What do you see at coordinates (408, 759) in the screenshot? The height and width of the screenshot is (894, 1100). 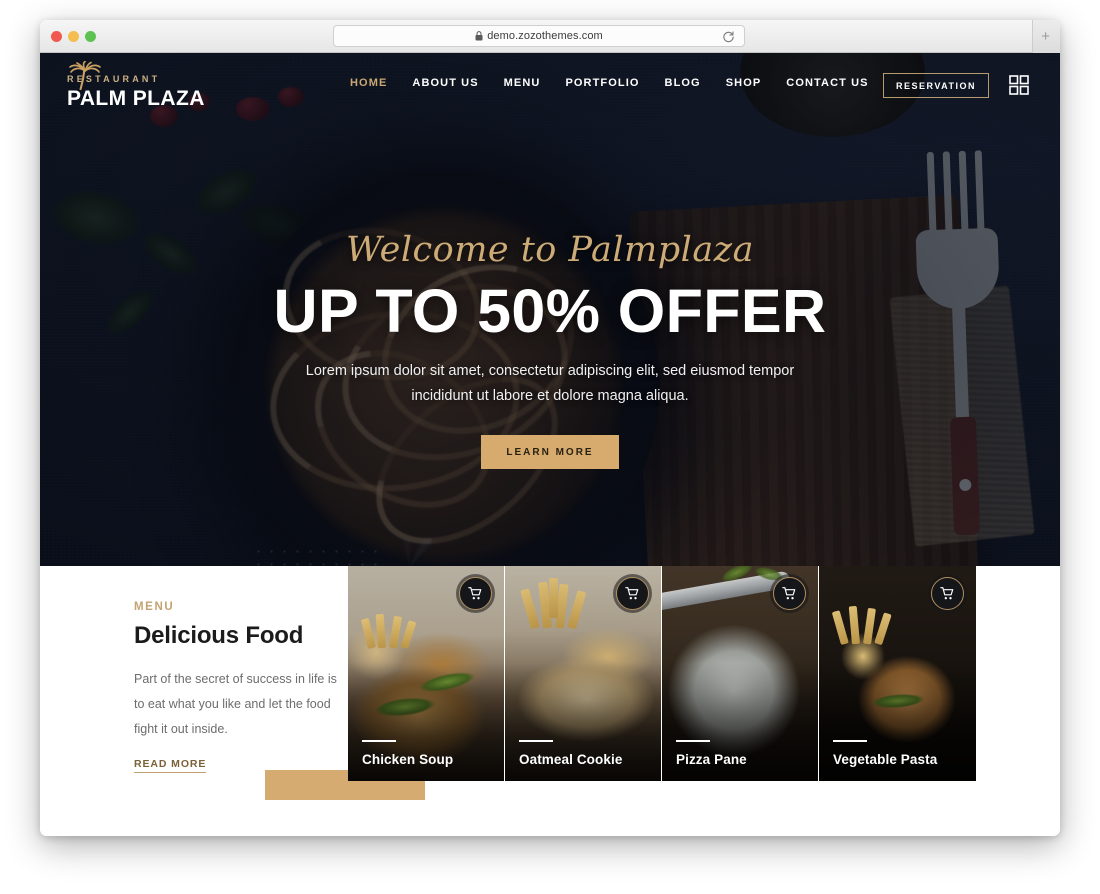 I see `food-card-title: Chicken Soup` at bounding box center [408, 759].